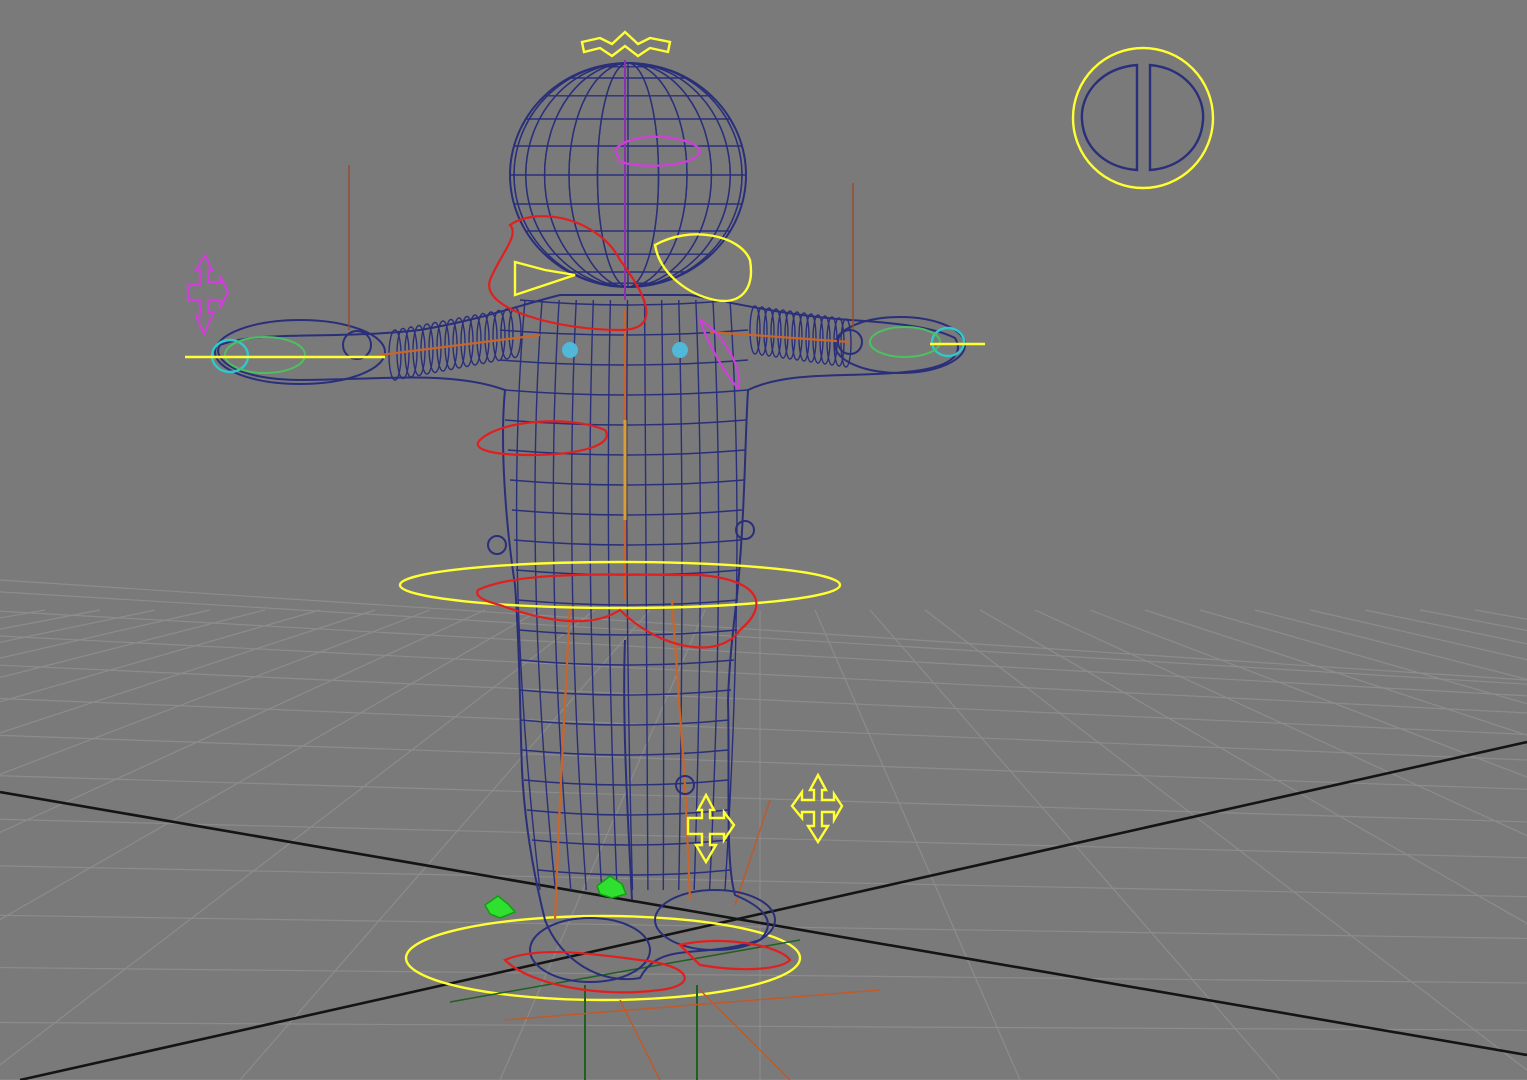 The height and width of the screenshot is (1080, 1527). I want to click on hip-control-curve, so click(620, 585).